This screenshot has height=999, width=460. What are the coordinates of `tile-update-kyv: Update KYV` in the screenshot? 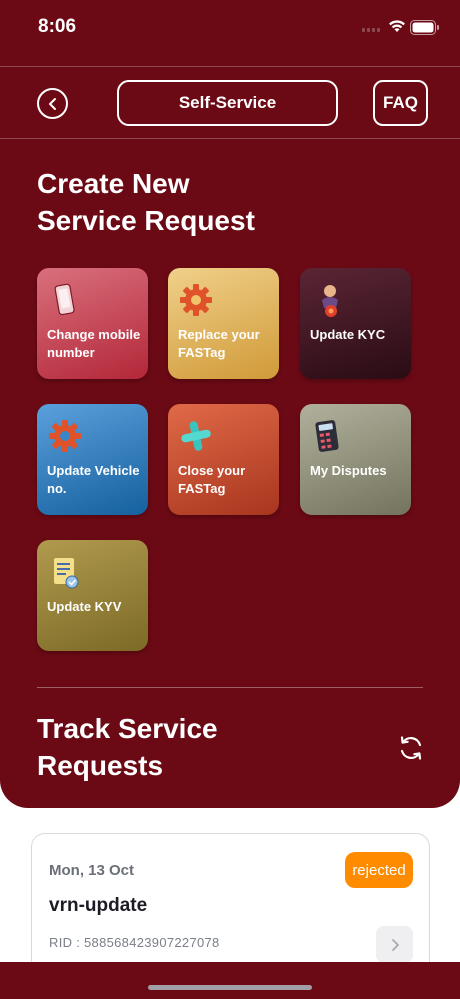 It's located at (92, 595).